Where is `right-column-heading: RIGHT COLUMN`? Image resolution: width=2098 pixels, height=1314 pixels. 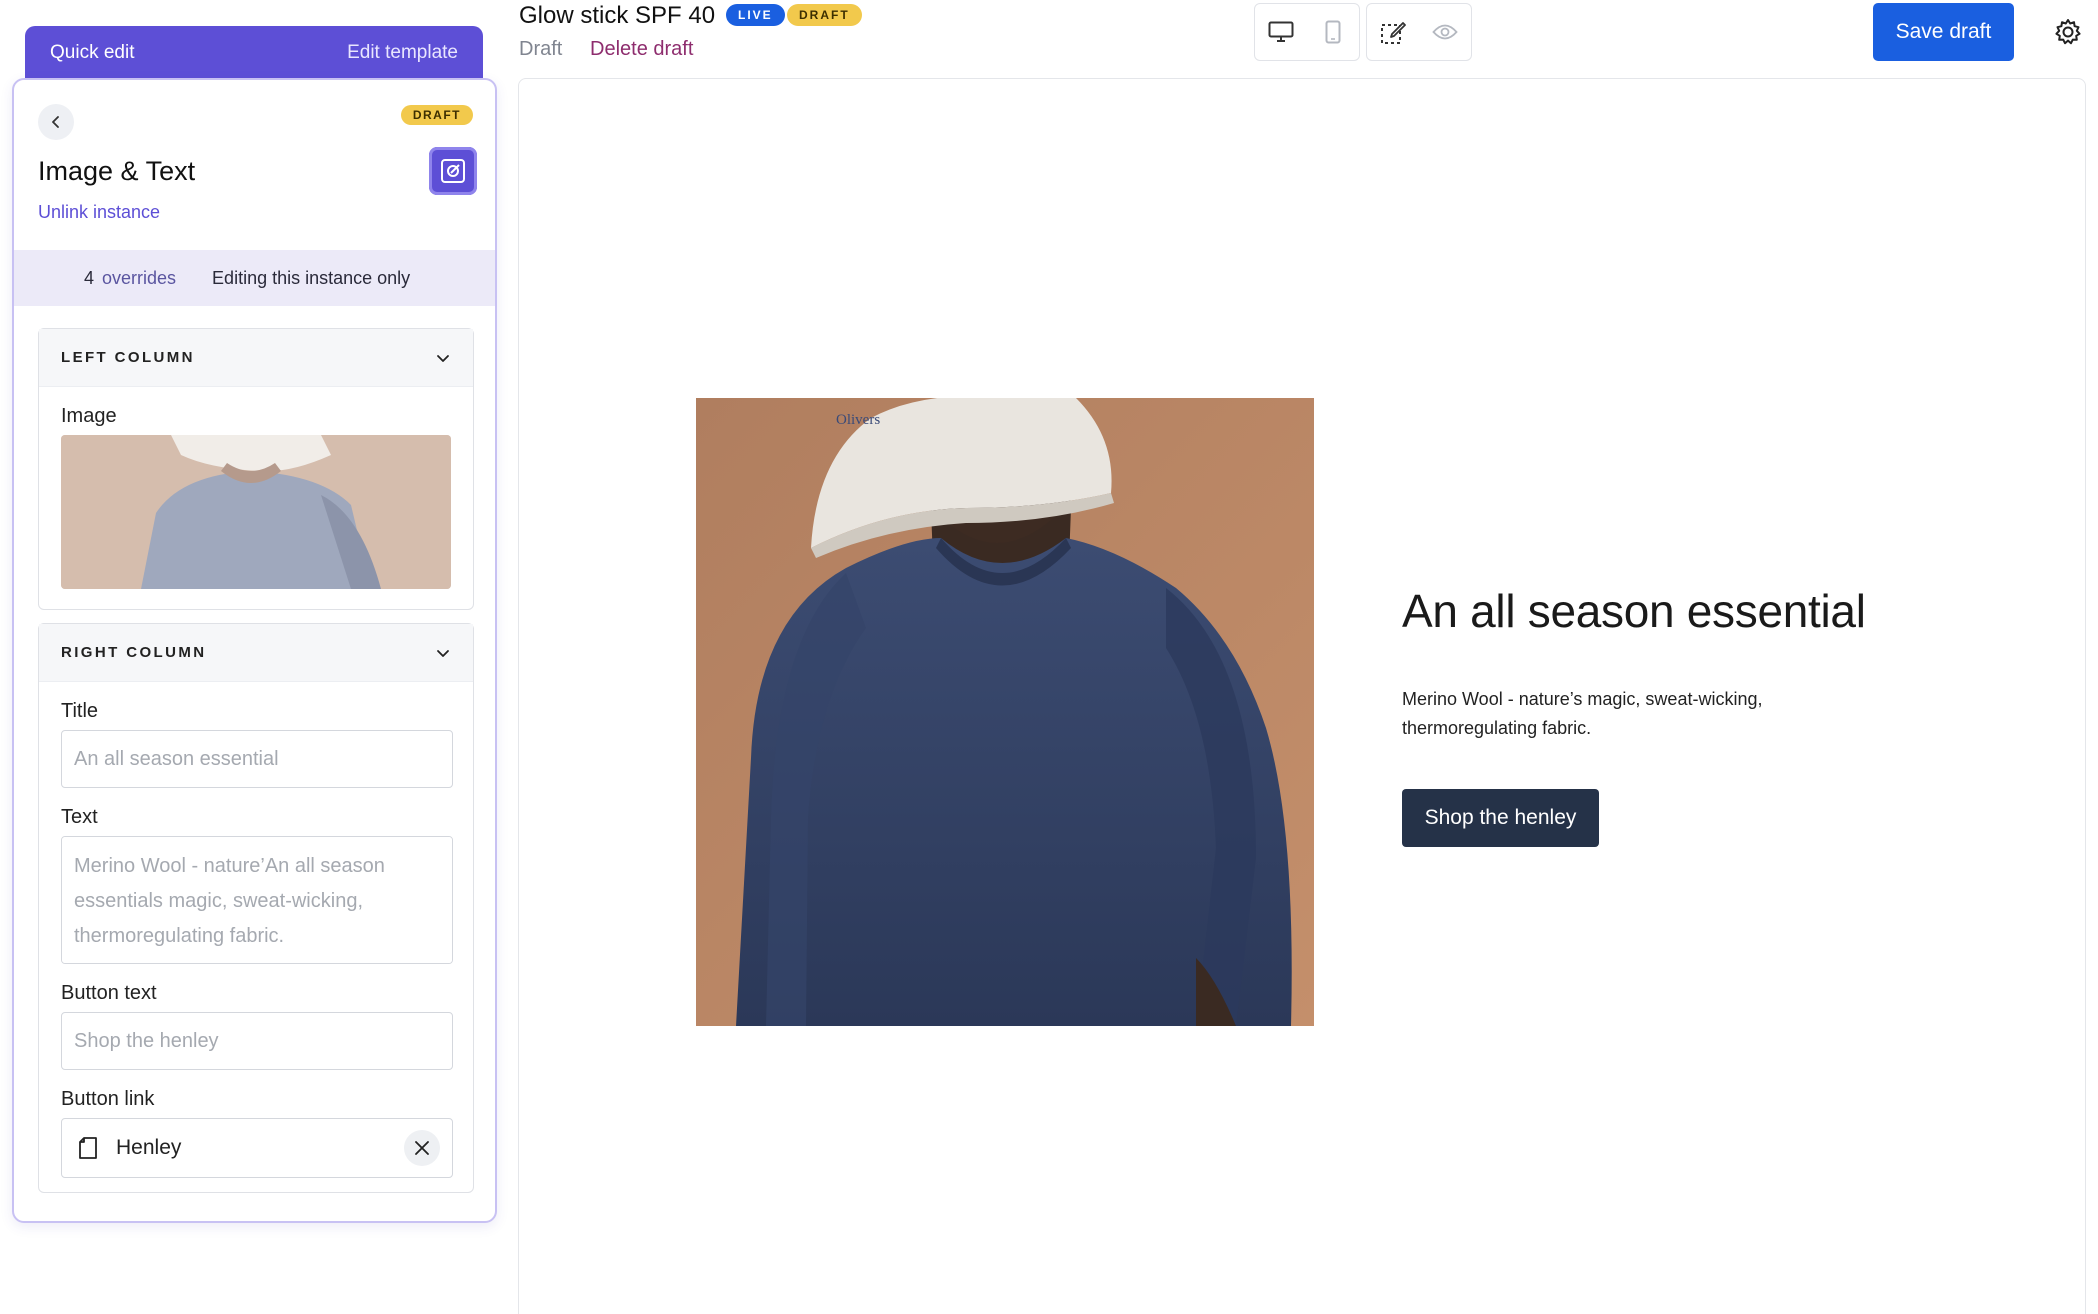
right-column-heading: RIGHT COLUMN is located at coordinates (134, 652).